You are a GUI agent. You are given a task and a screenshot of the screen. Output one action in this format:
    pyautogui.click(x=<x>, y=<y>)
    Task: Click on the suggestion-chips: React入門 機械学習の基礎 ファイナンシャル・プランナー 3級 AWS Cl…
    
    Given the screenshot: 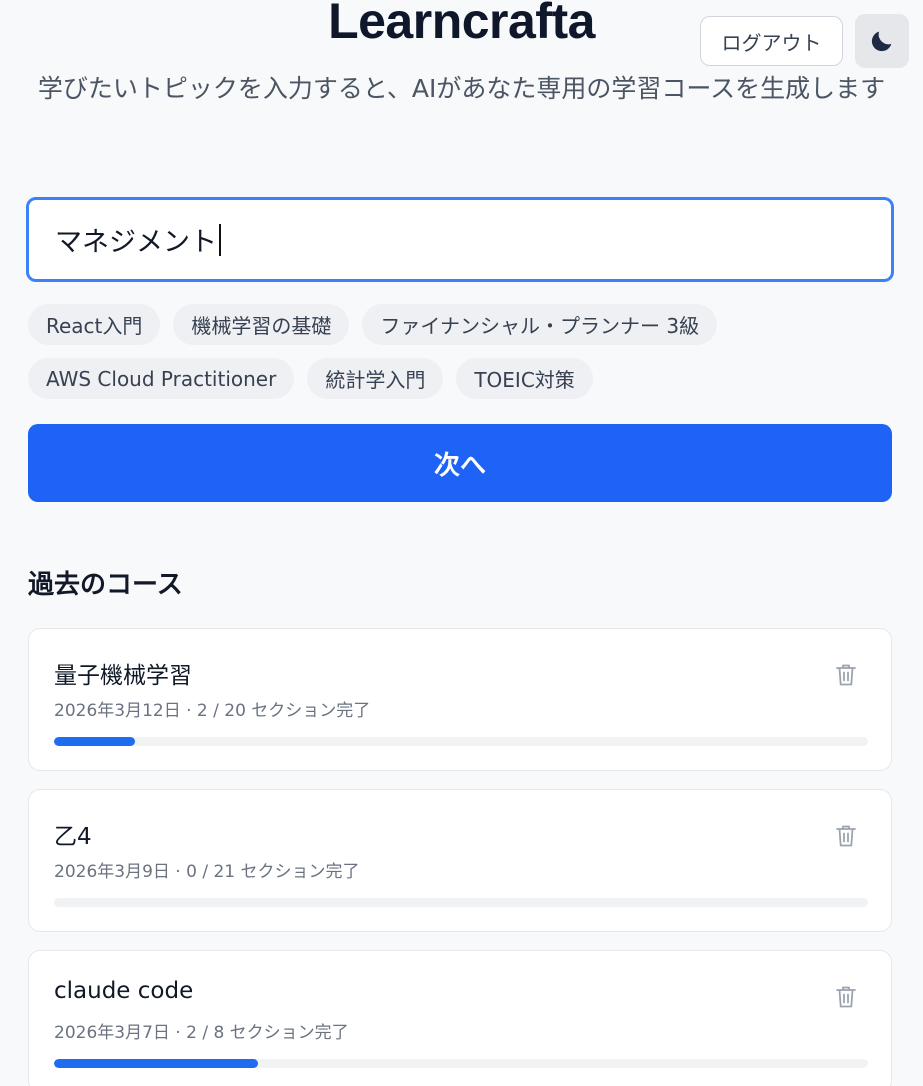 What is the action you would take?
    pyautogui.click(x=463, y=358)
    